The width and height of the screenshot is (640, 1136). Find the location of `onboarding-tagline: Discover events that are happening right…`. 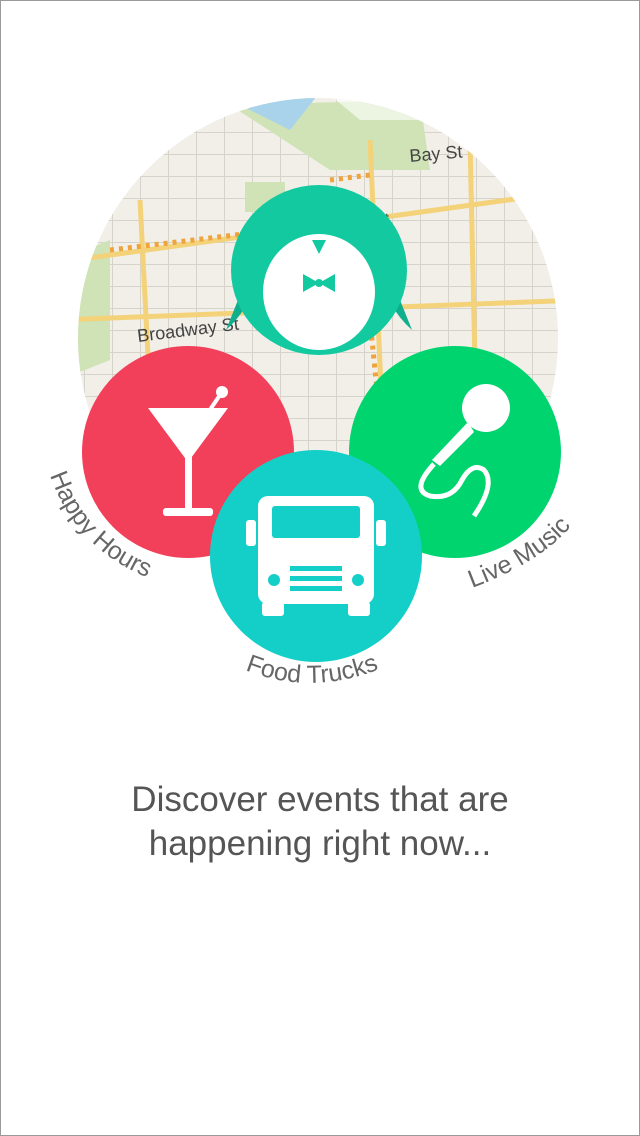

onboarding-tagline: Discover events that are happening right… is located at coordinates (320, 822).